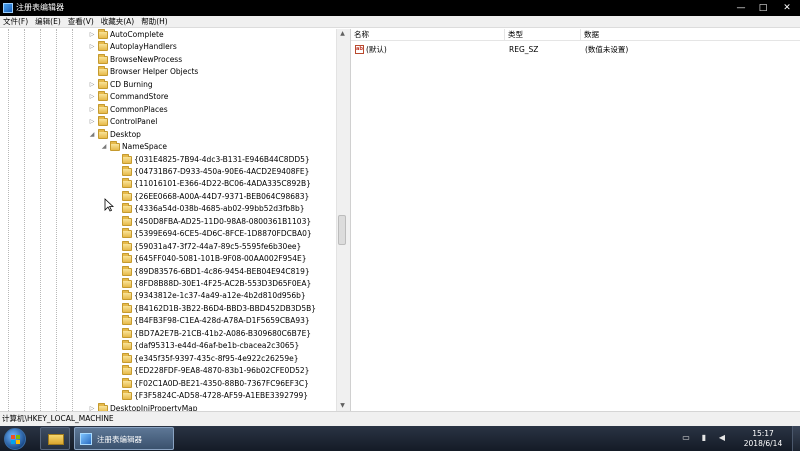 The height and width of the screenshot is (451, 800). I want to click on tree-item: ▷ CommandStore, so click(209, 97).